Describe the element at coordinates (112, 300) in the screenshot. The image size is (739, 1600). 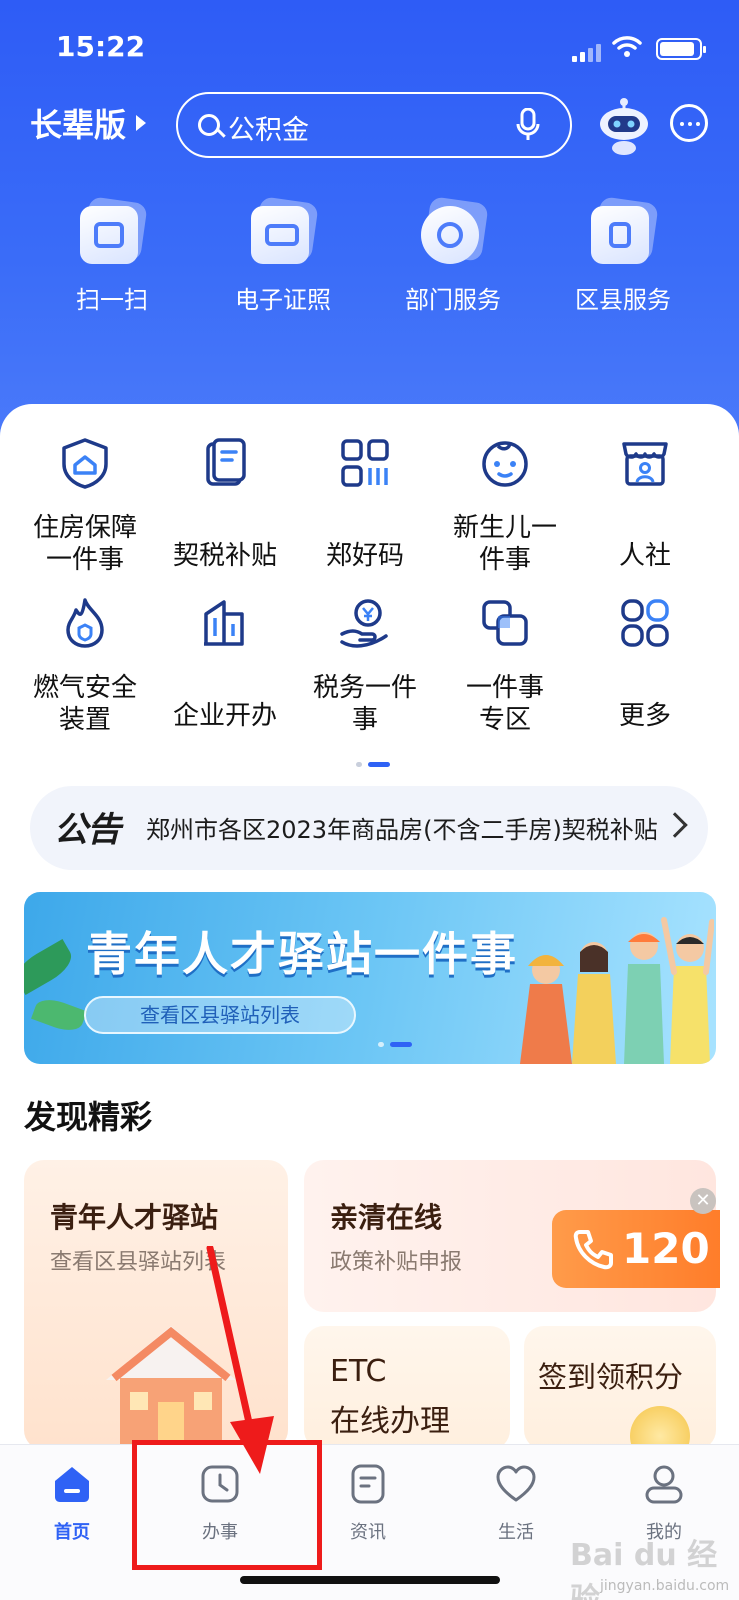
I see `quick-action-label: 扫一扫` at that location.